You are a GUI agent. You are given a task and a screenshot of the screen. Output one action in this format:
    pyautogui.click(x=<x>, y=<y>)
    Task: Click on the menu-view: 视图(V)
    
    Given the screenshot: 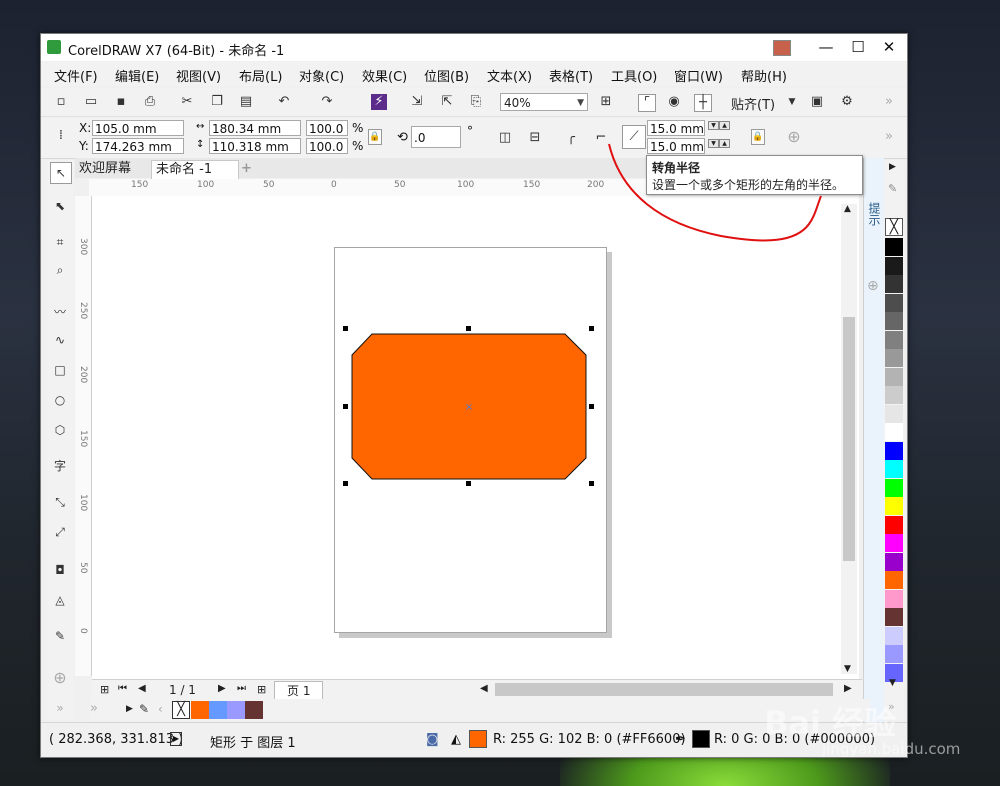 What is the action you would take?
    pyautogui.click(x=198, y=75)
    